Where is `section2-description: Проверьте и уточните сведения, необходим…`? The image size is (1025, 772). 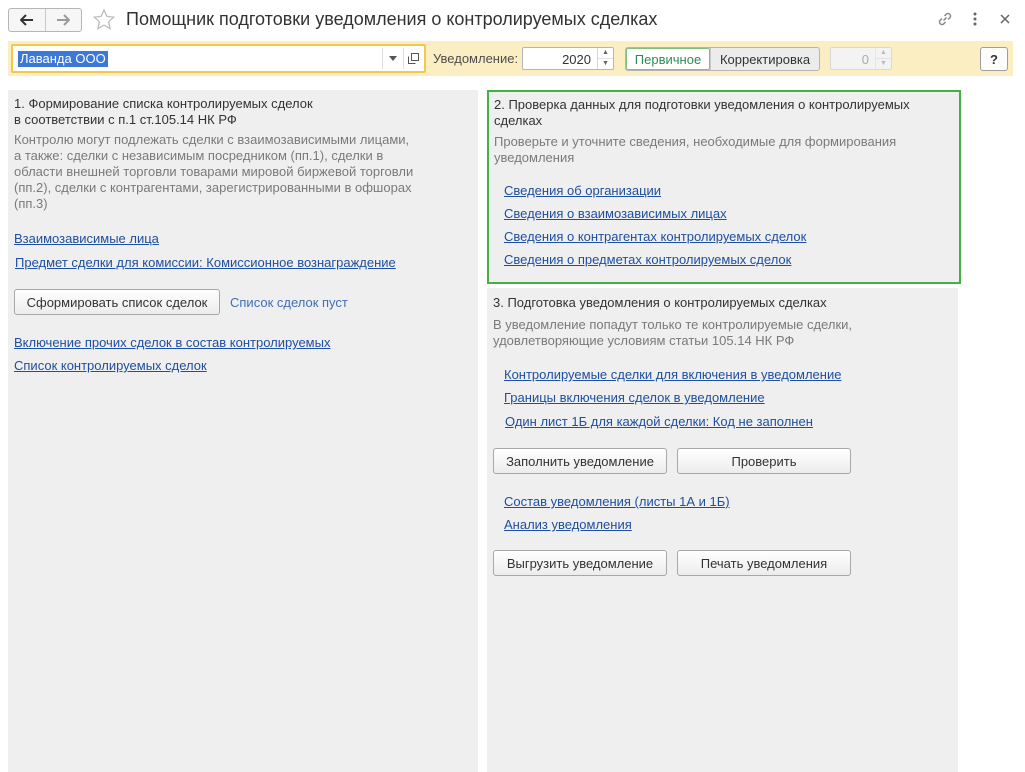
section2-description: Проверьте и уточните сведения, необходим… is located at coordinates (695, 149).